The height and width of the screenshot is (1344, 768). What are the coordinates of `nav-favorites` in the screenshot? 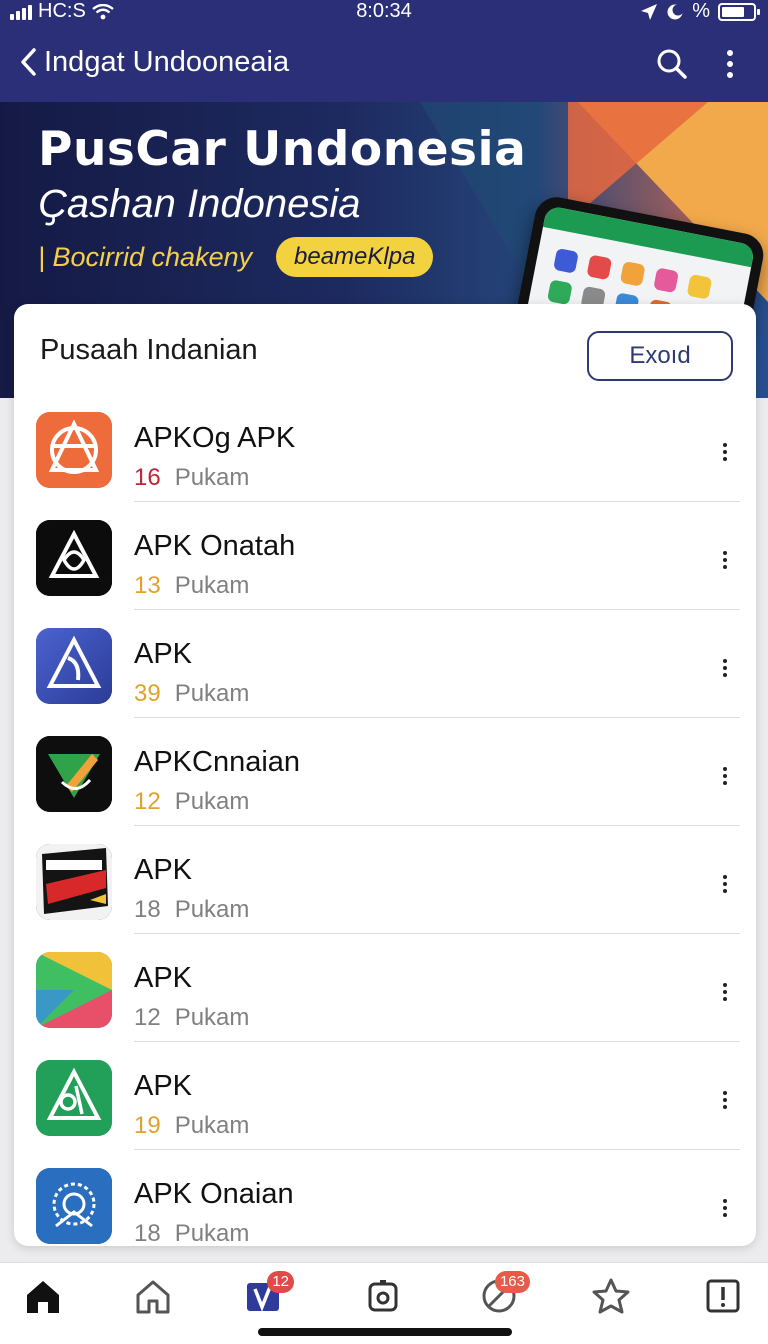 It's located at (611, 1296).